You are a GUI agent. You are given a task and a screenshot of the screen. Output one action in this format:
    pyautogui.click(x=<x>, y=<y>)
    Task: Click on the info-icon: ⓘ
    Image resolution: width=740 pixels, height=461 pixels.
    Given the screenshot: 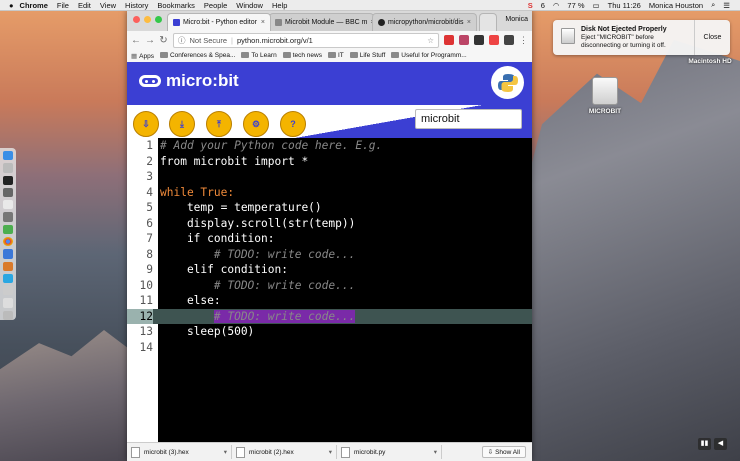 What is the action you would take?
    pyautogui.click(x=182, y=40)
    